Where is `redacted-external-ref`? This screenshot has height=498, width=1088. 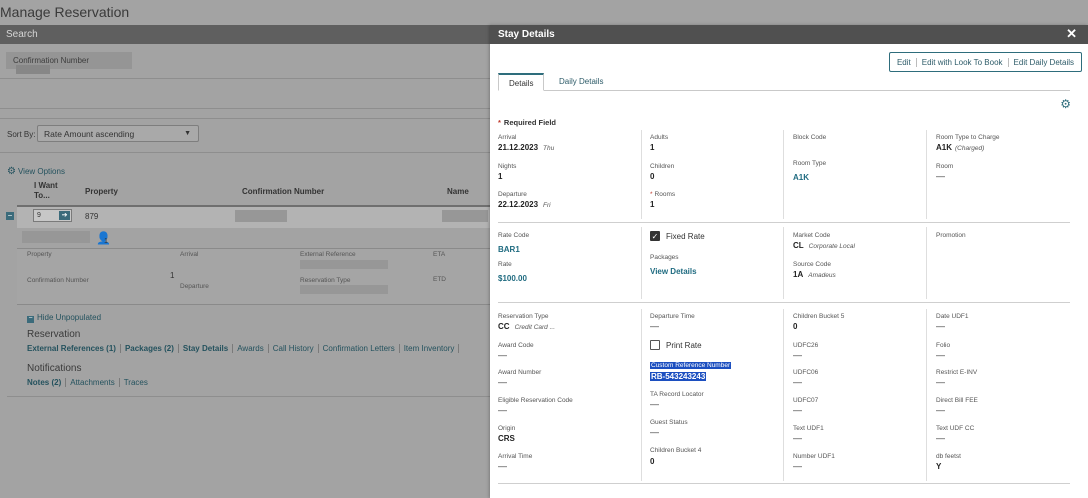 redacted-external-ref is located at coordinates (344, 264).